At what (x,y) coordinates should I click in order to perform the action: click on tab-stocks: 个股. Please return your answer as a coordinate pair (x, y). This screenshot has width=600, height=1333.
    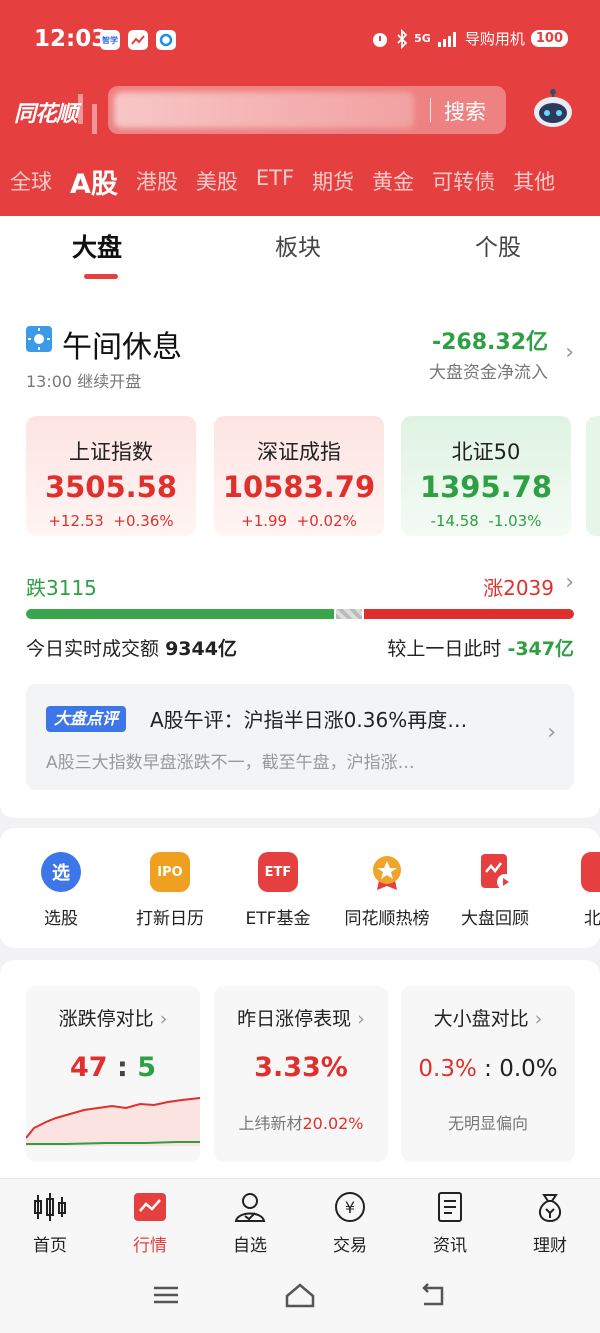
    Looking at the image, I should click on (498, 245).